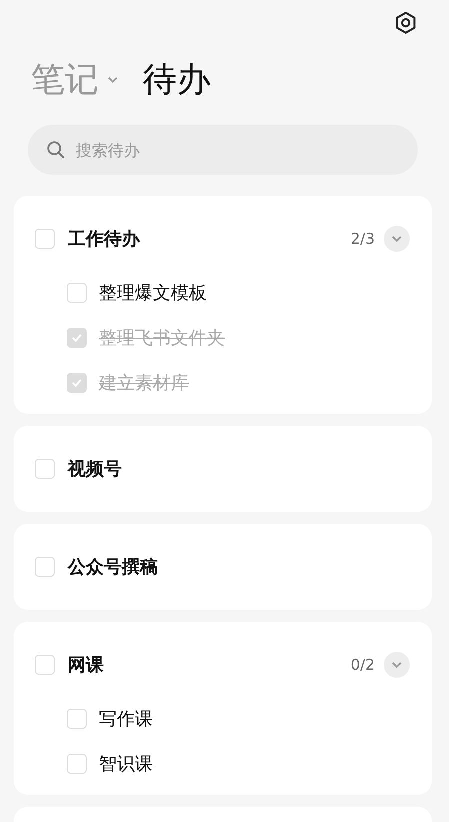 Image resolution: width=449 pixels, height=822 pixels. I want to click on tab: 待办, so click(177, 80).